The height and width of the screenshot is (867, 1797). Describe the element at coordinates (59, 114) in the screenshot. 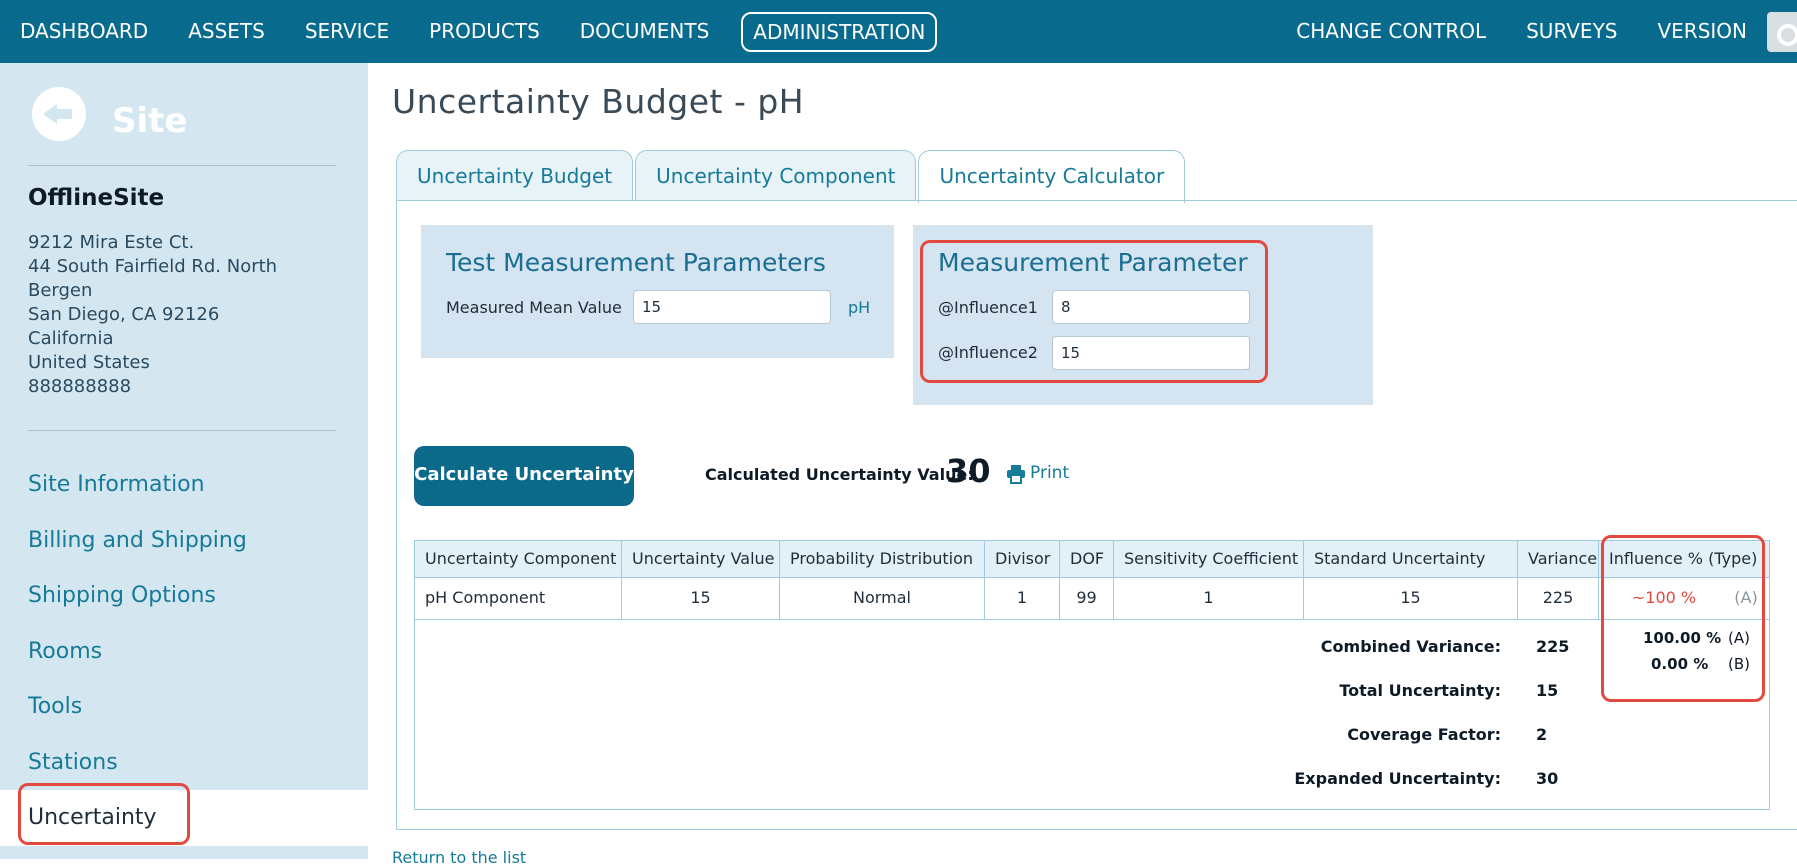

I see `back-arrow-icon` at that location.